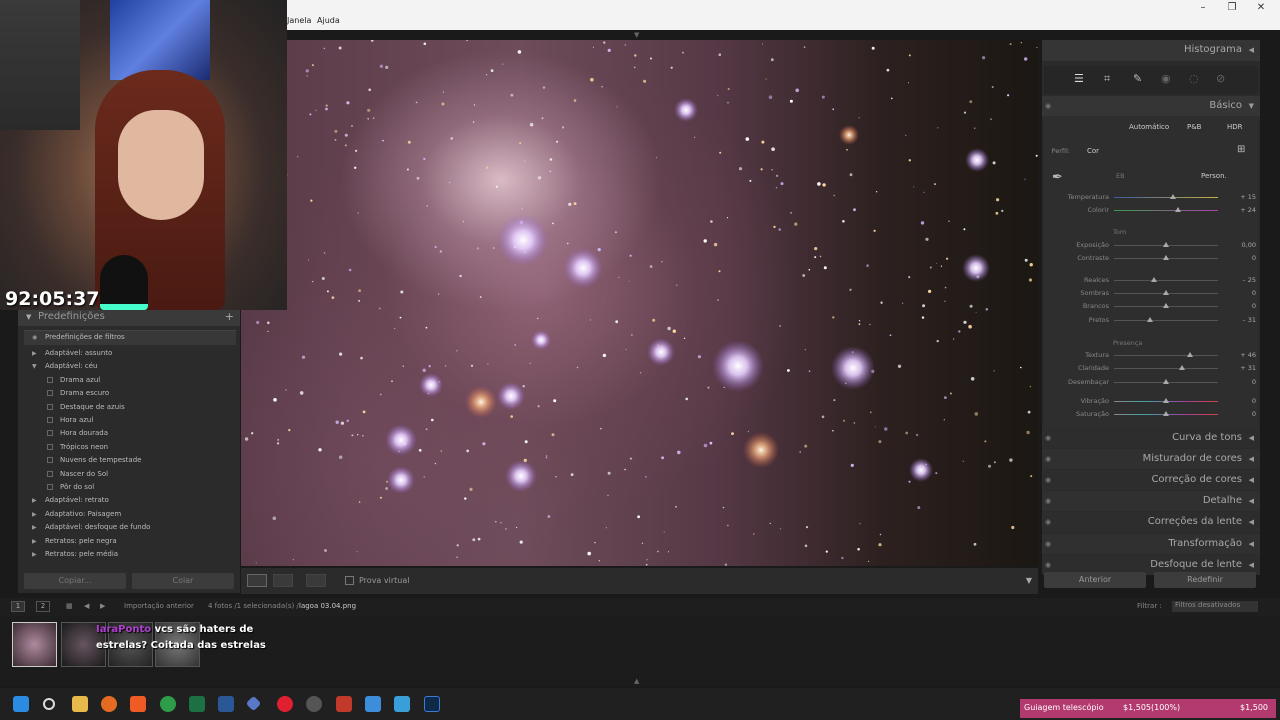  I want to click on heal-icon: ✎, so click(1137, 78).